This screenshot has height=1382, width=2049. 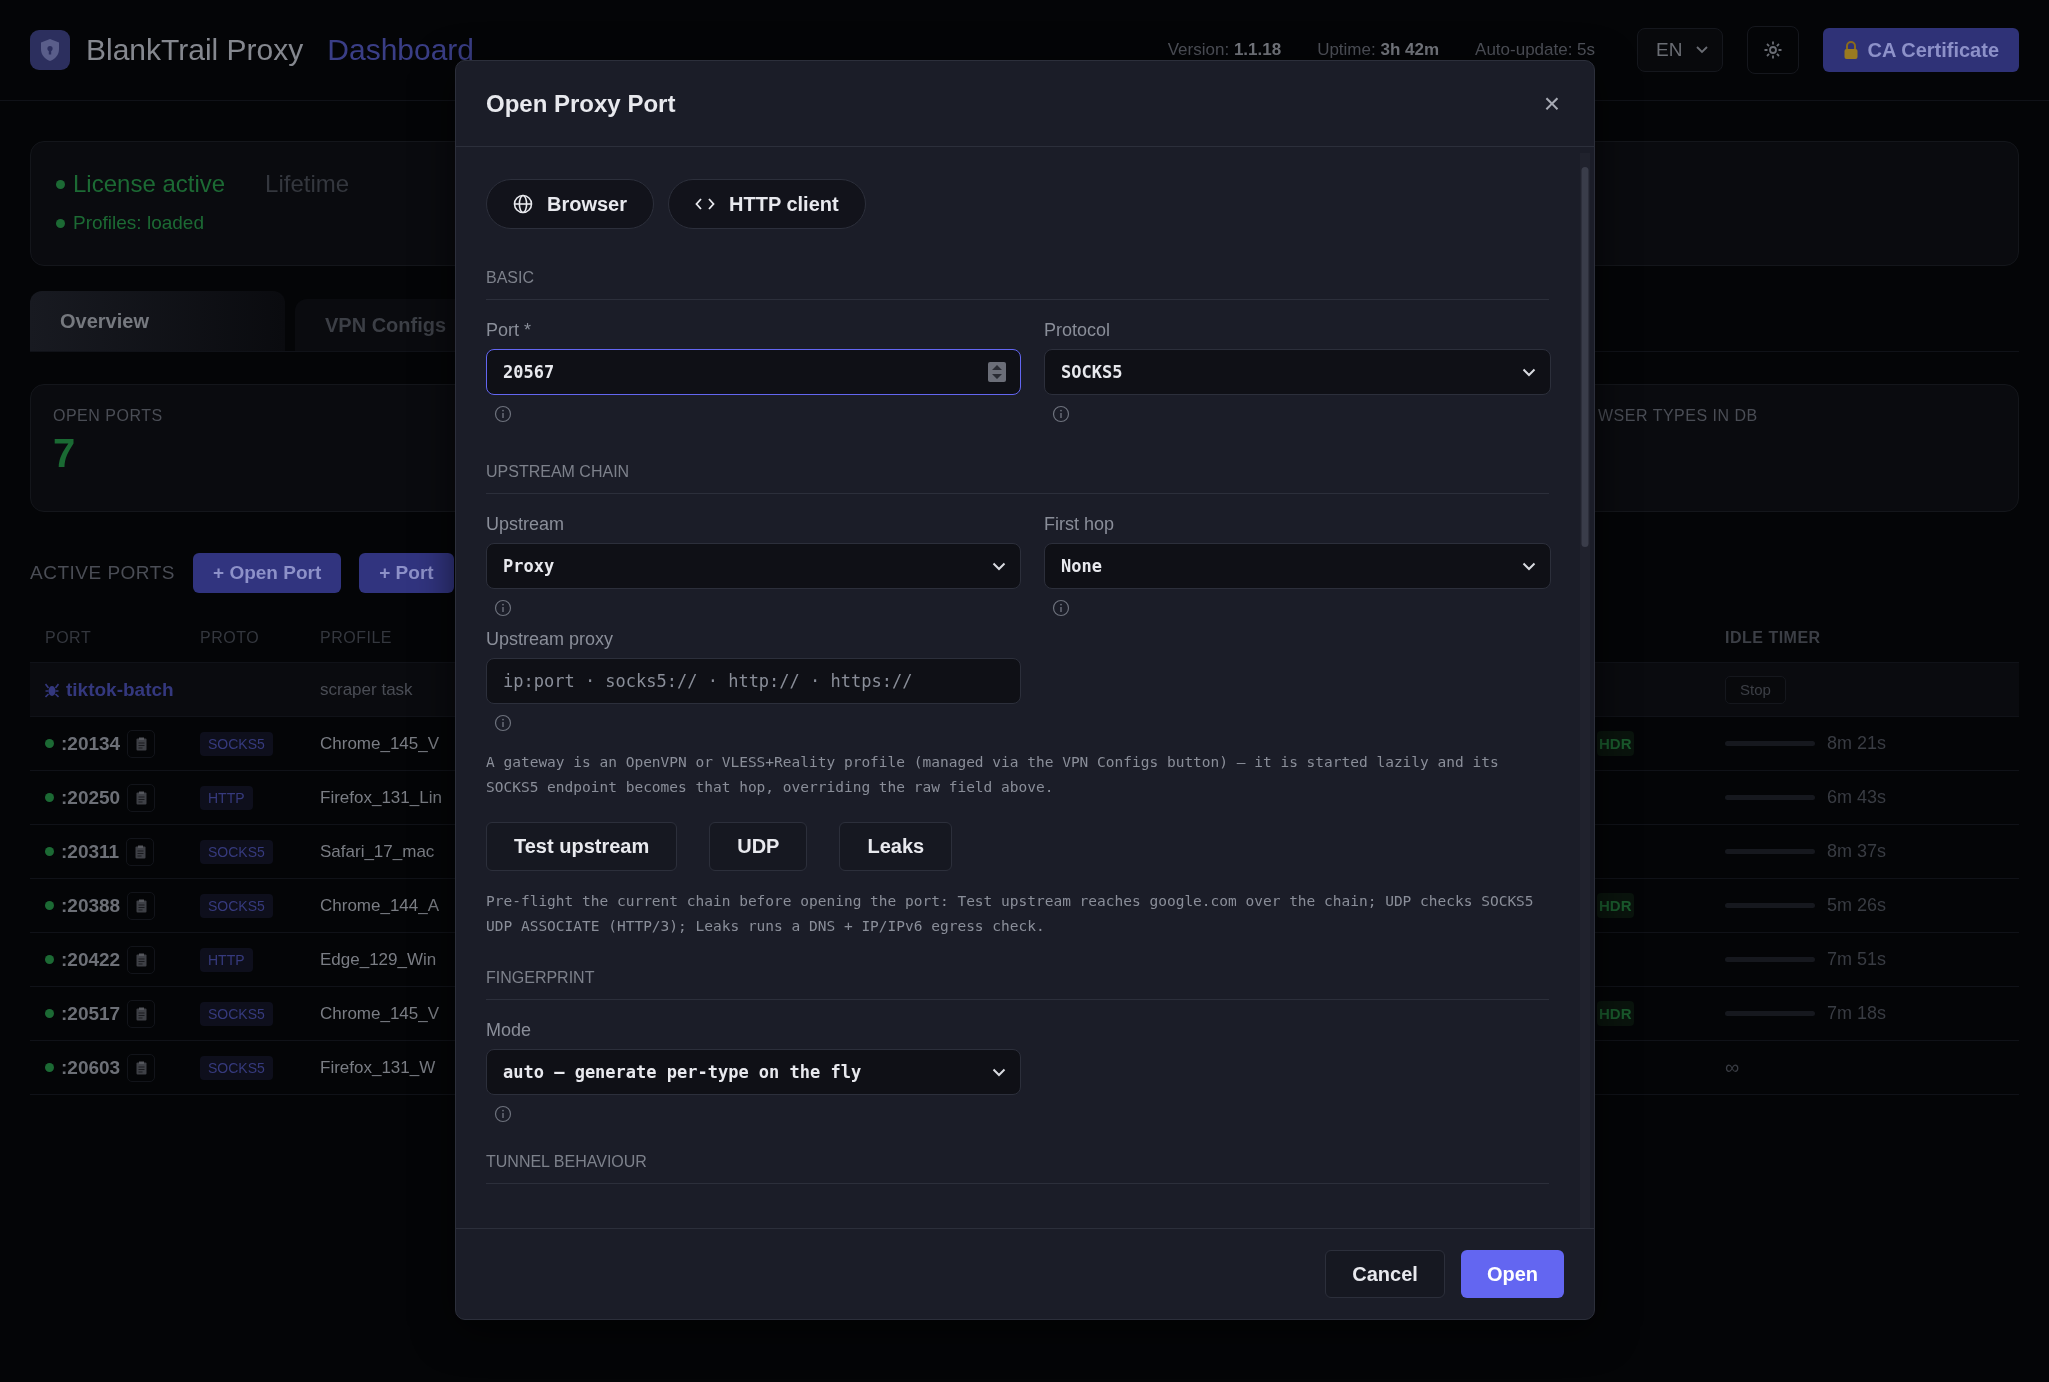 What do you see at coordinates (753, 1072) in the screenshot?
I see `select-field: auto — generate per-type on the fly` at bounding box center [753, 1072].